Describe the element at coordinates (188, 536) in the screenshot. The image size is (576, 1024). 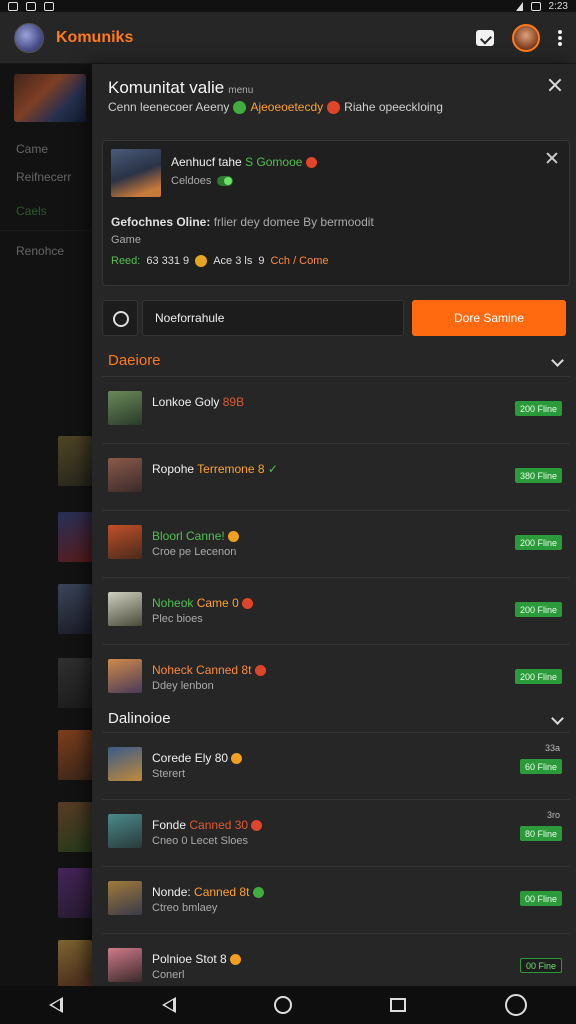
I see `member-name-text: Bloorl Canne!` at that location.